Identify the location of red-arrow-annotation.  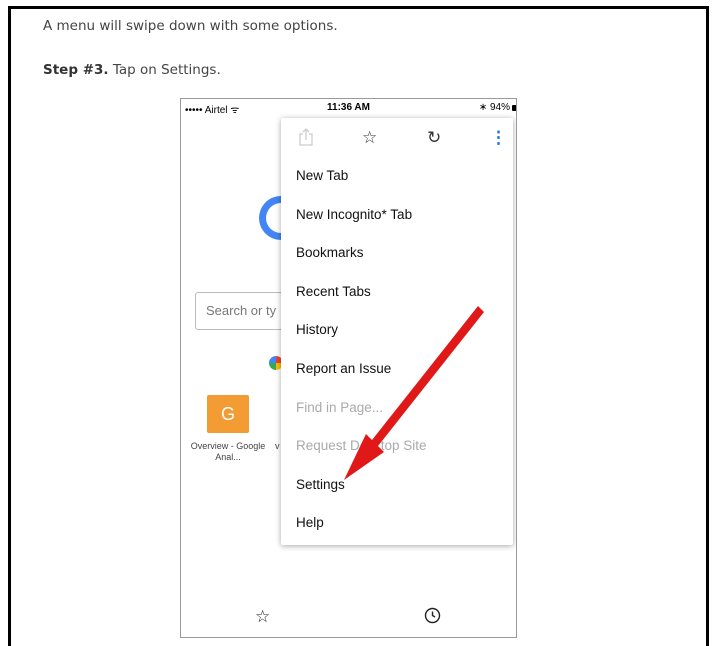
(414, 393).